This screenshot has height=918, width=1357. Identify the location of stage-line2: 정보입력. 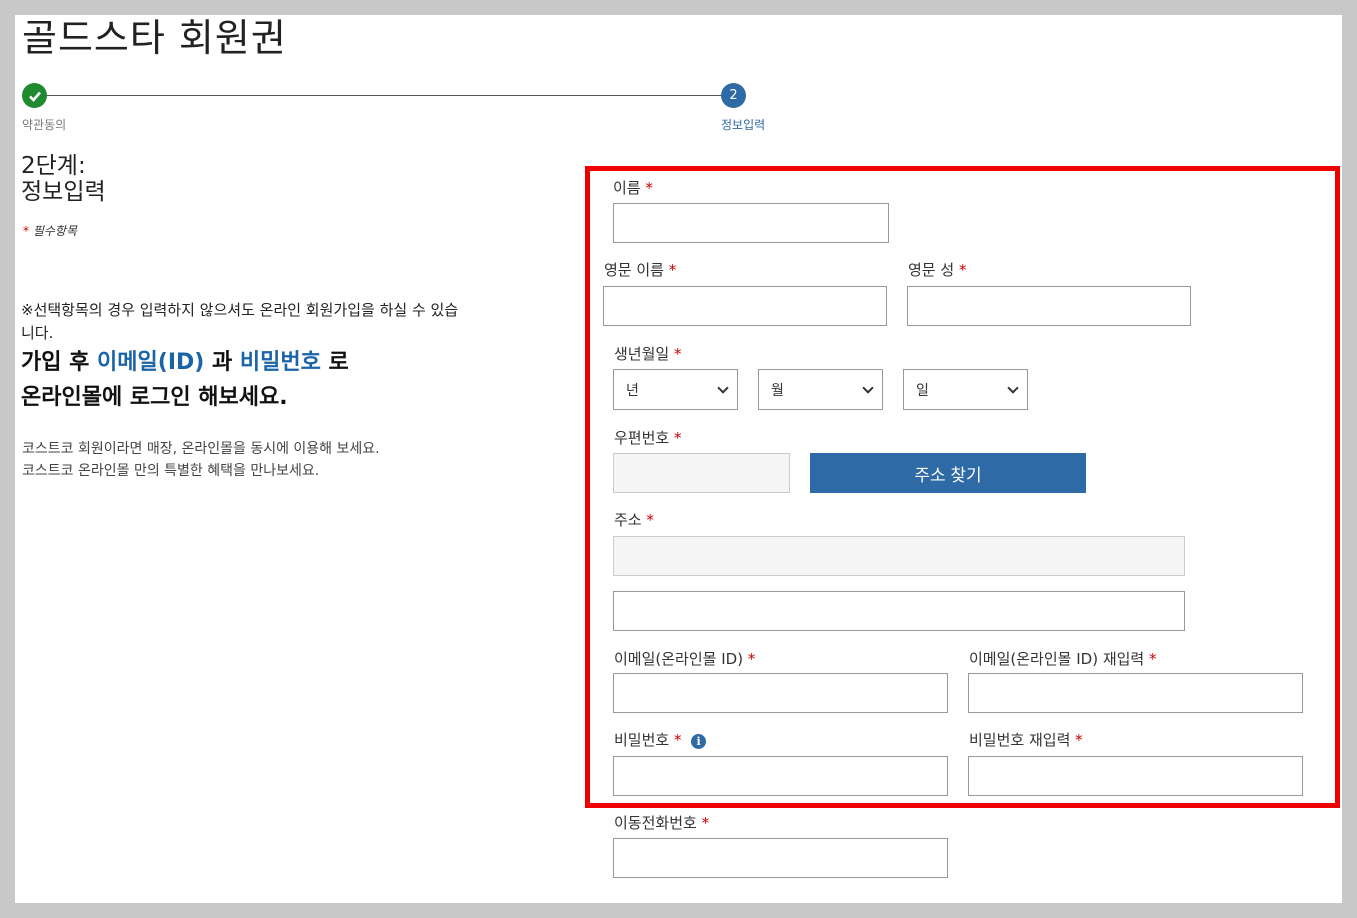
(63, 192).